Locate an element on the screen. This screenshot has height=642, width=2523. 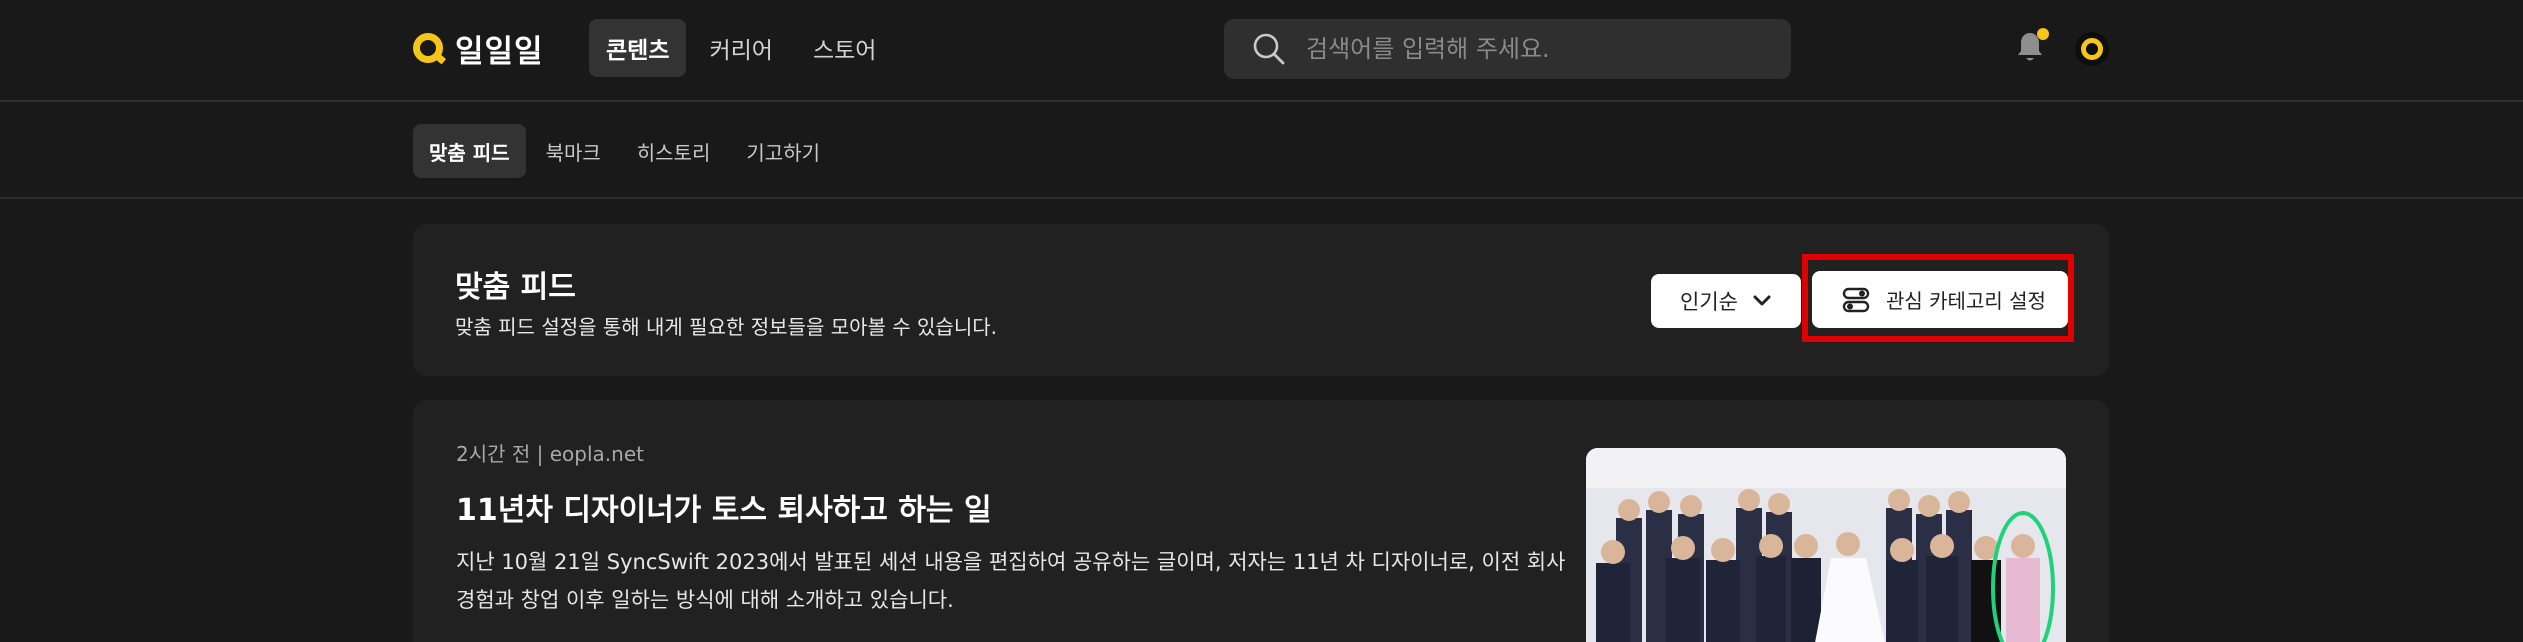
search-input is located at coordinates (1536, 49).